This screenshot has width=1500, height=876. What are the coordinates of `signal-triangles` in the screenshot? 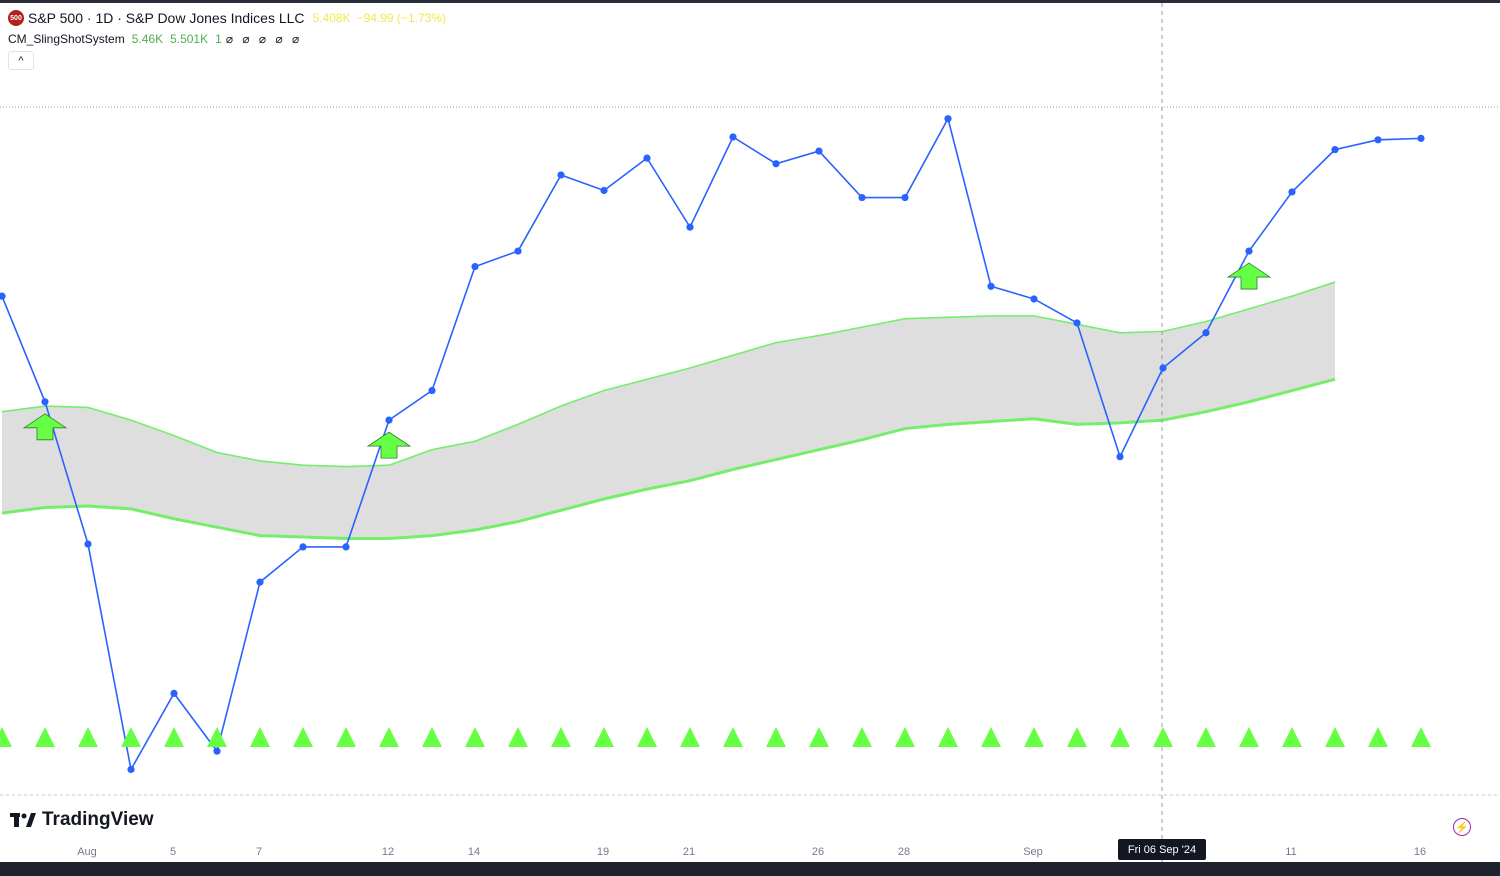 It's located at (715, 737).